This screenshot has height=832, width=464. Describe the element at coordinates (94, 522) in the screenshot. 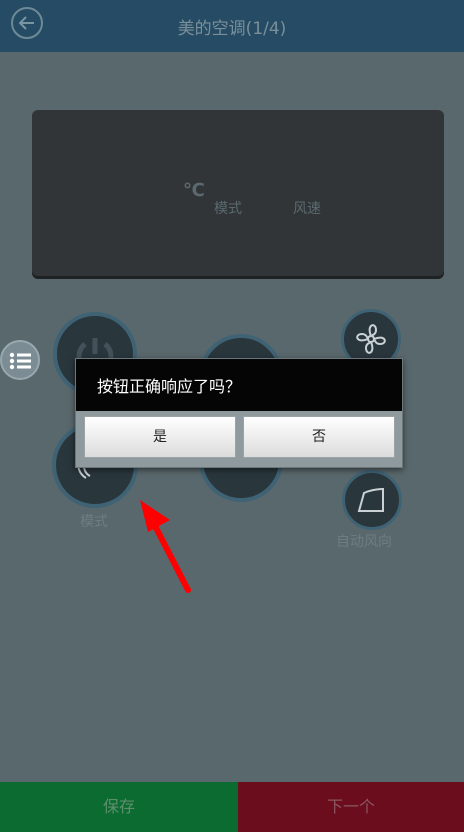

I see `mode-button-label: 模式` at that location.